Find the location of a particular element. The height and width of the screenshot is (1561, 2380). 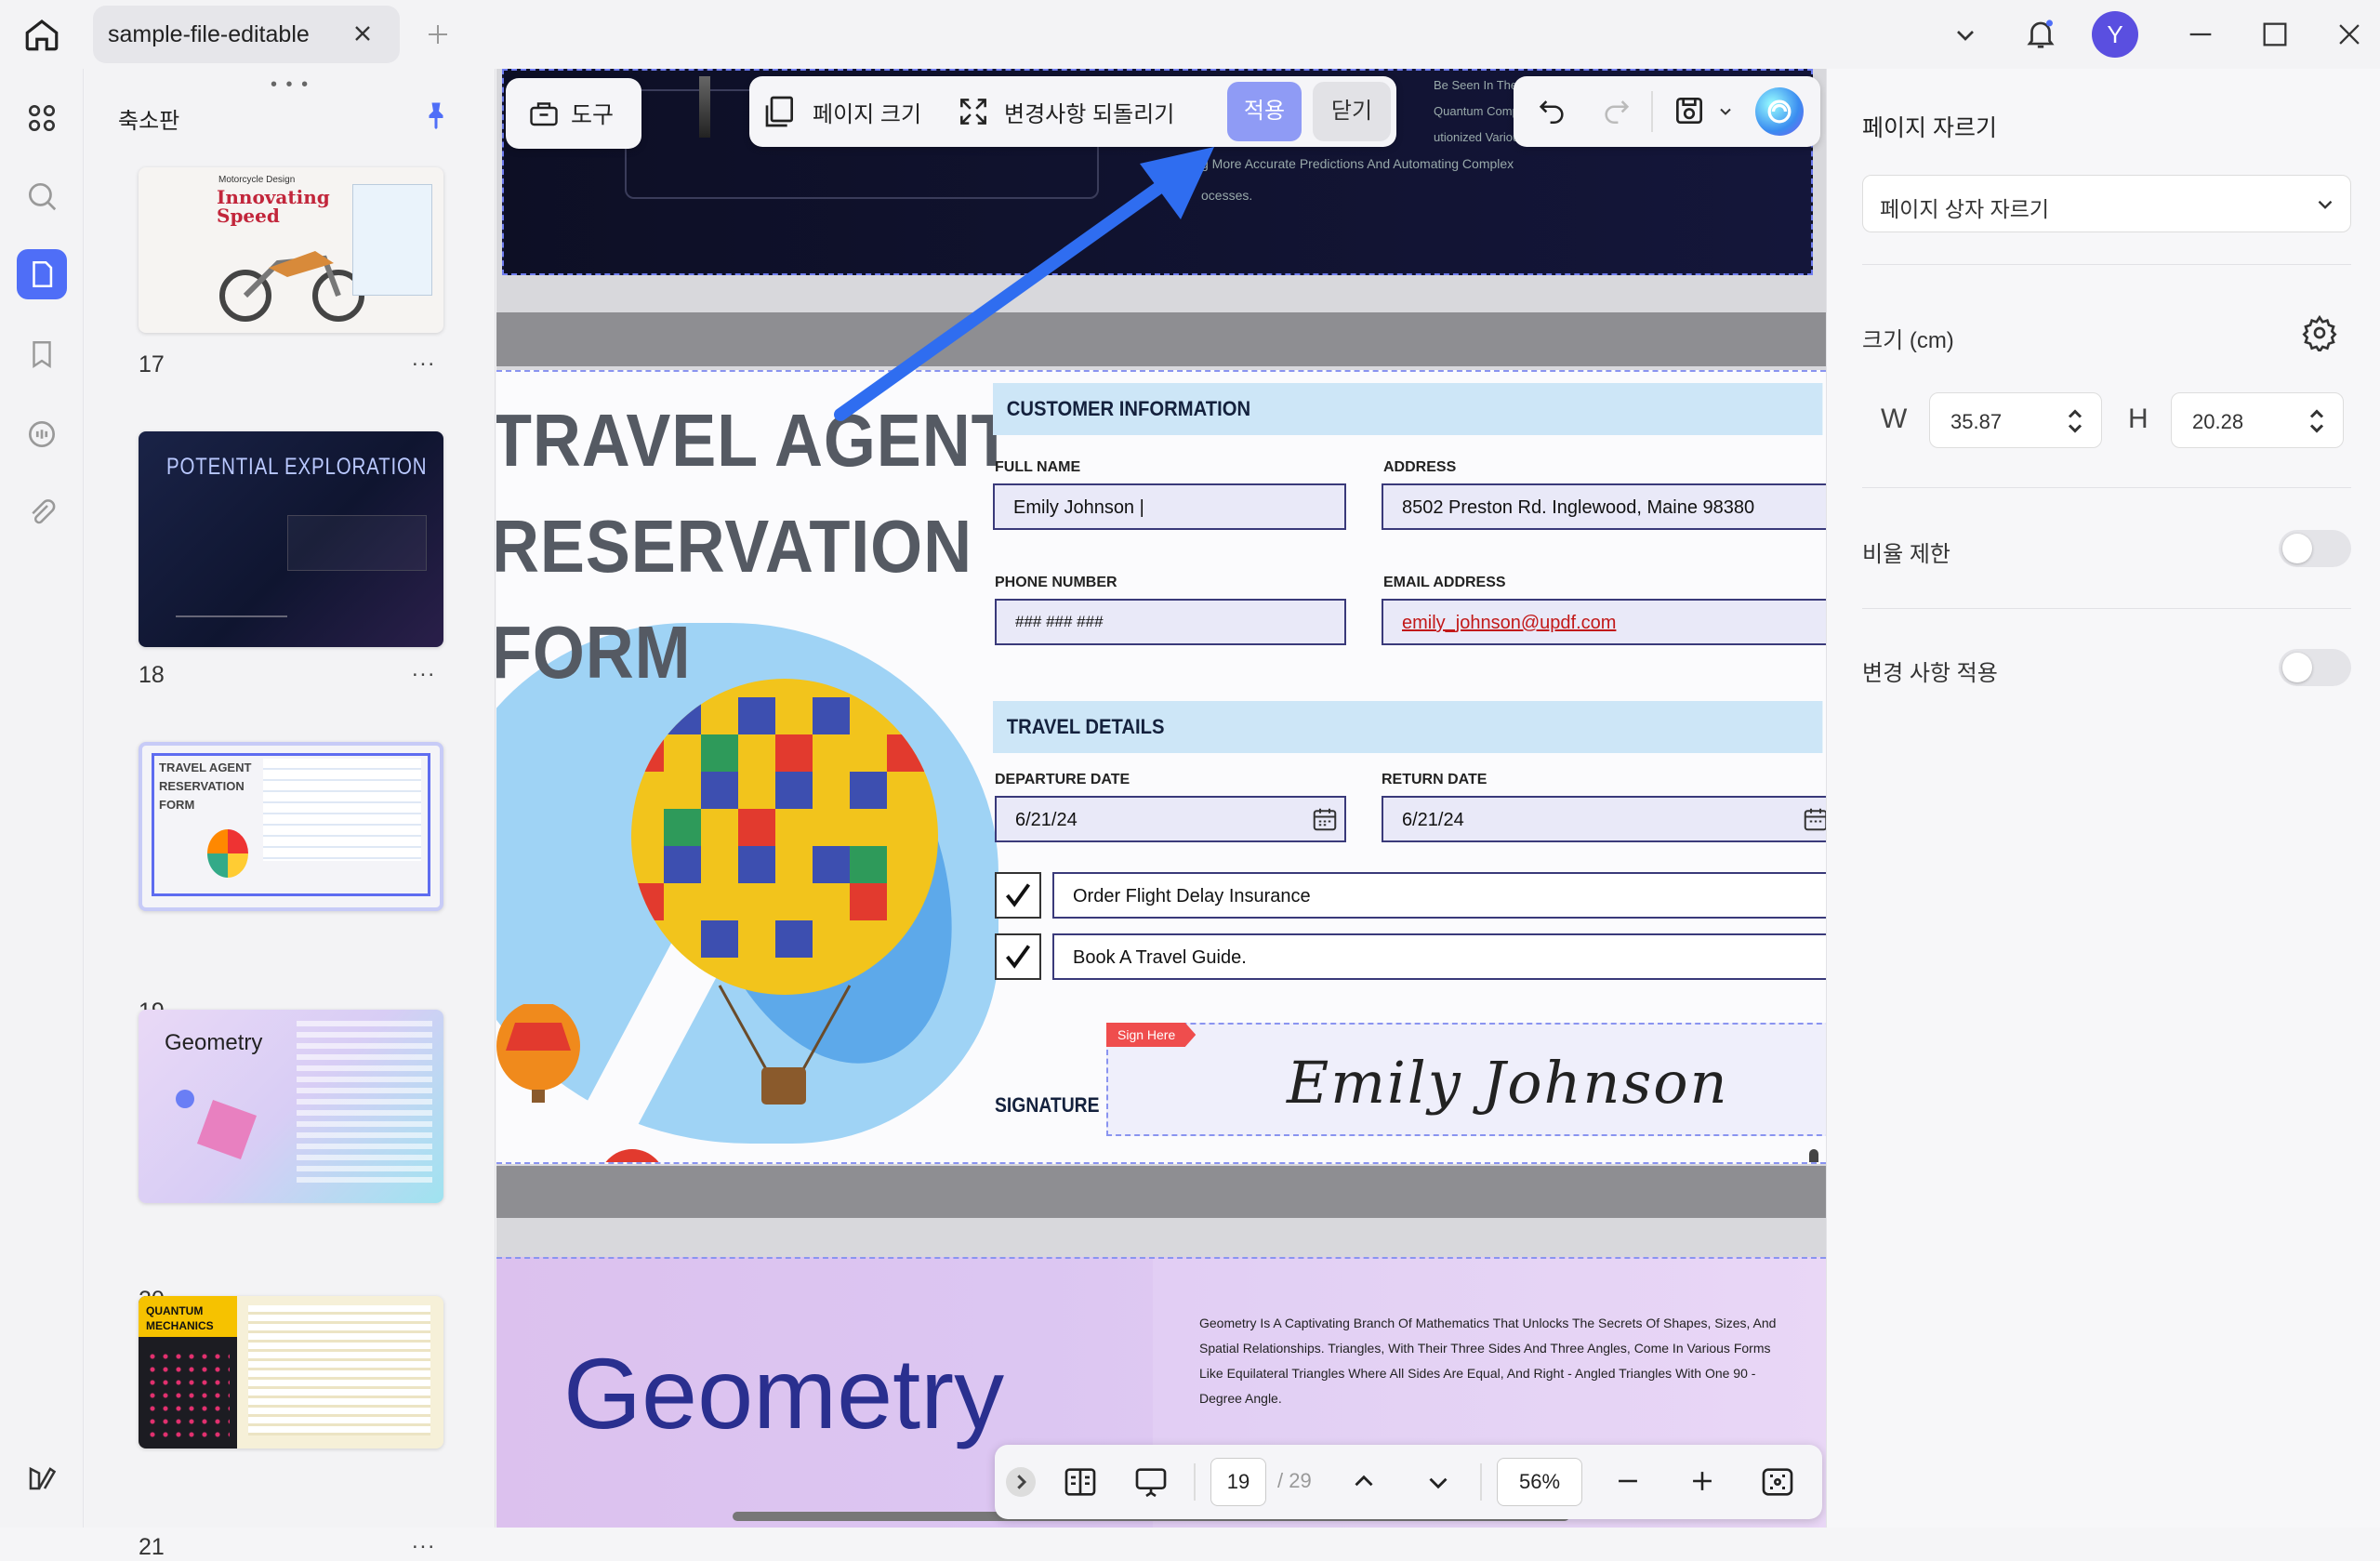

sign-here-label: Sign Here is located at coordinates (1146, 1034).